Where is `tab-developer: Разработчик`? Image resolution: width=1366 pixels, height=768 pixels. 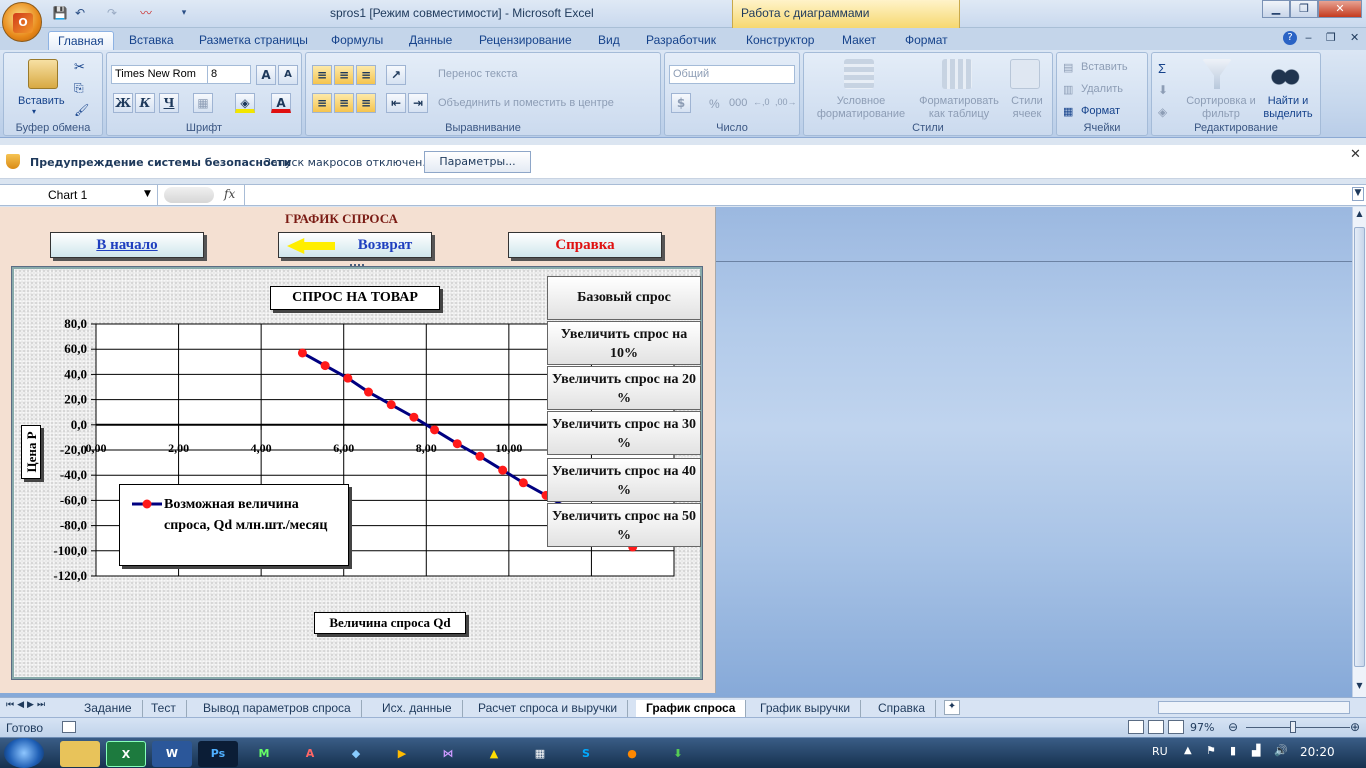 tab-developer: Разработчик is located at coordinates (681, 40).